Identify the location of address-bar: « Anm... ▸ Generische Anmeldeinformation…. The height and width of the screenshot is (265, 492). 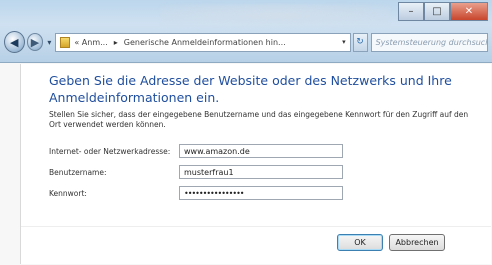
(203, 42).